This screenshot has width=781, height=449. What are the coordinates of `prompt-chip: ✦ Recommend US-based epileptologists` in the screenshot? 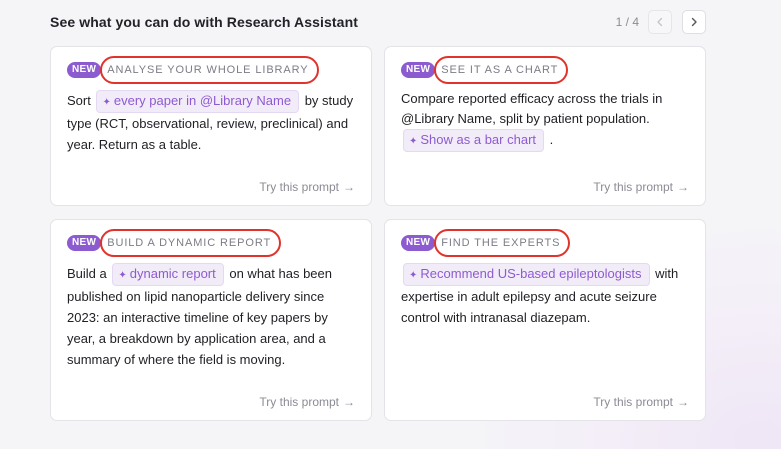 It's located at (526, 274).